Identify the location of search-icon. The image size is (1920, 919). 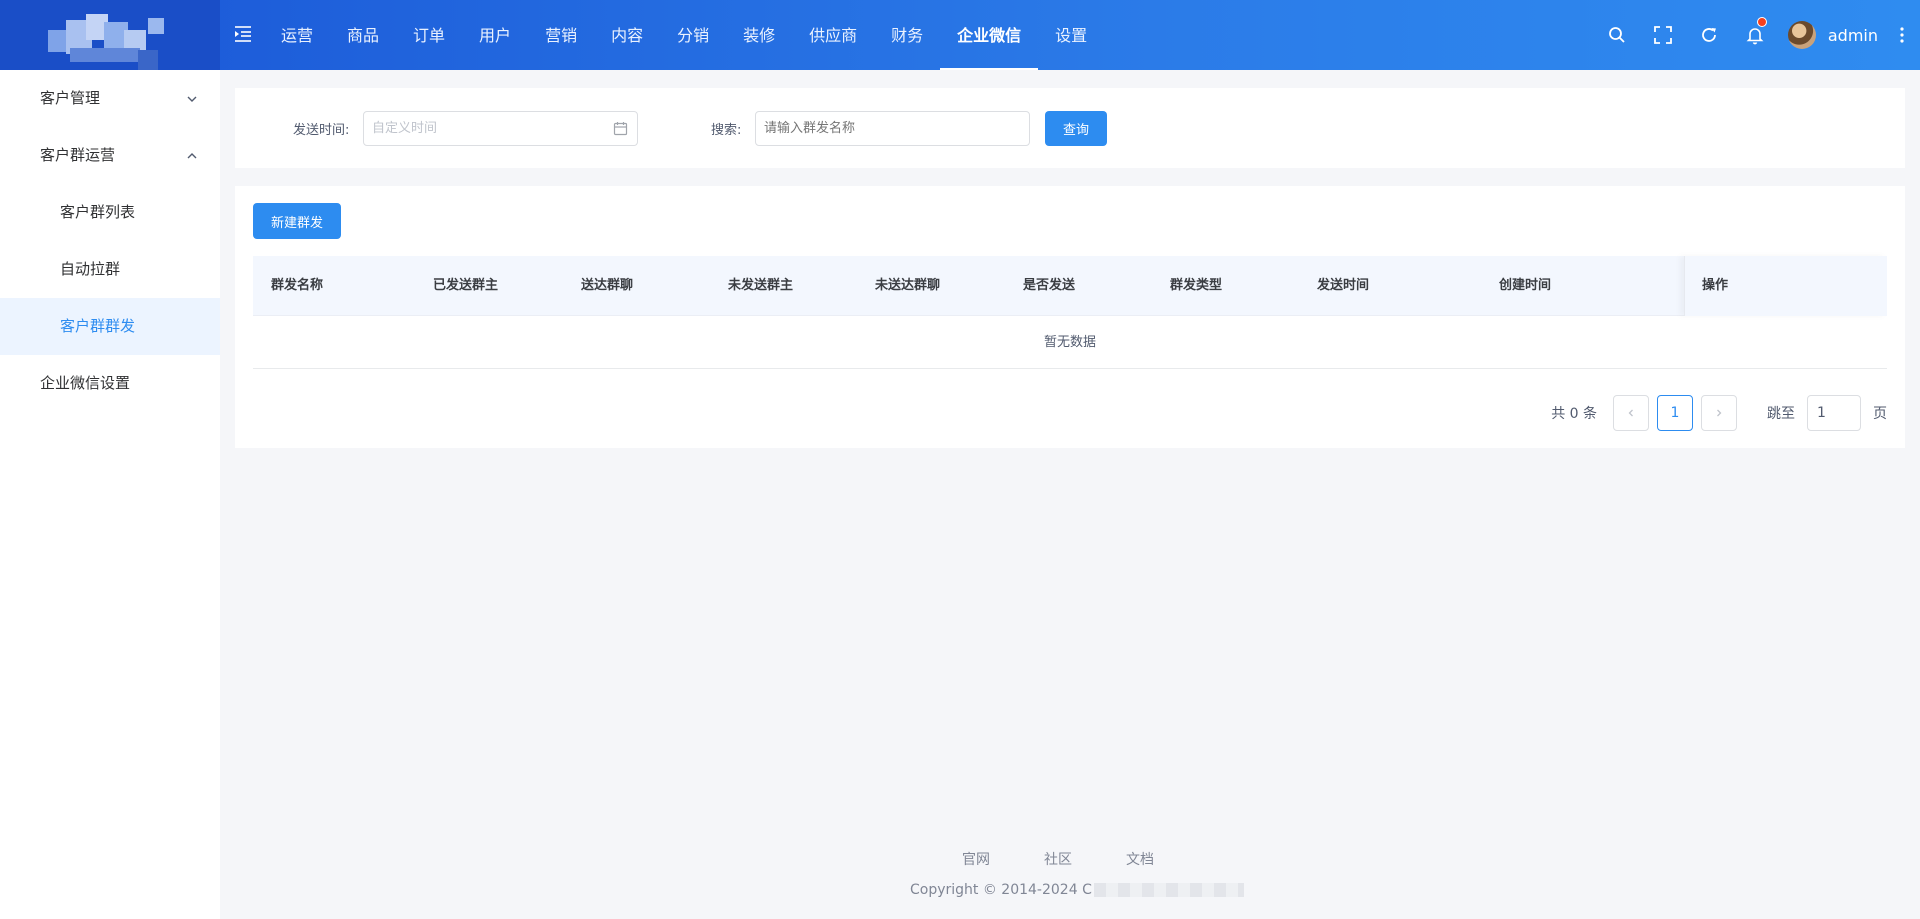
(1617, 35).